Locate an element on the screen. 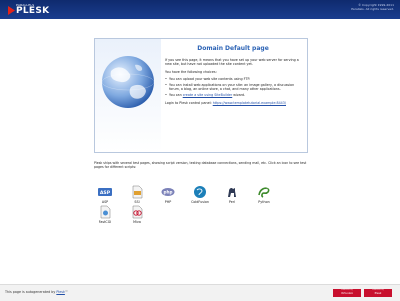  badge1-label: Virtuozzo is located at coordinates (347, 293).